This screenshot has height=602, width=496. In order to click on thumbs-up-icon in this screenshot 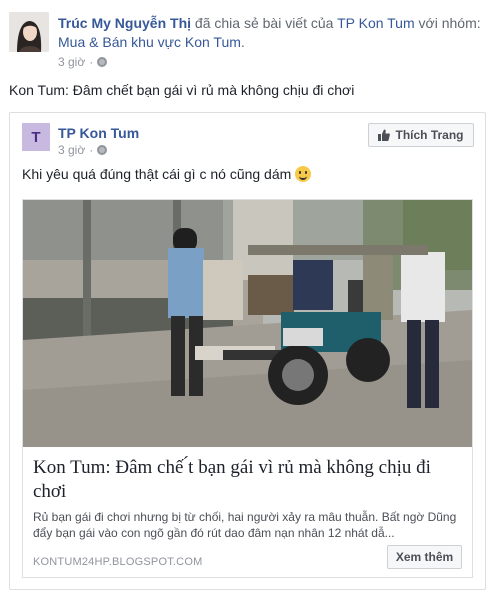, I will do `click(384, 135)`.